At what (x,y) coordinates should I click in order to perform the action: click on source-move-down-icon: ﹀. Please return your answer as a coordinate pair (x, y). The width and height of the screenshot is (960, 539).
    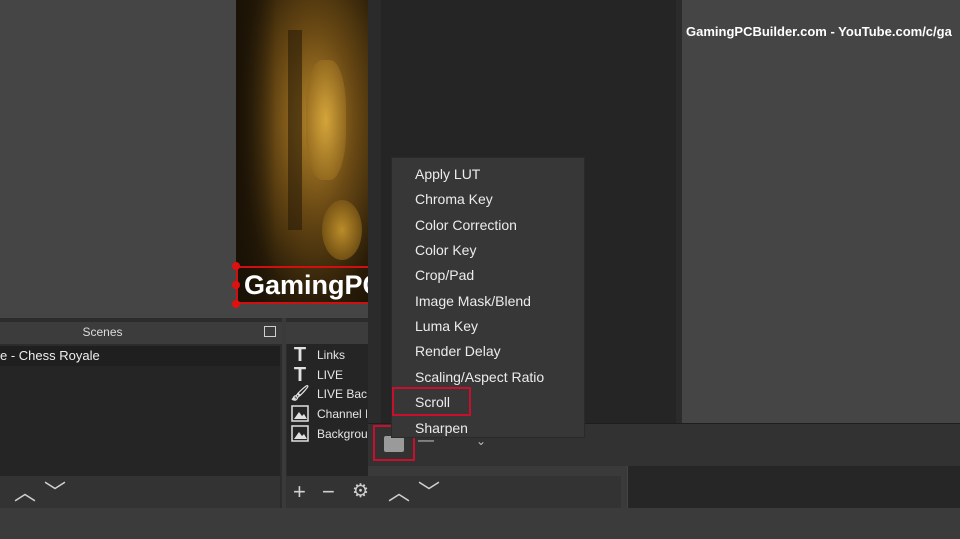
    Looking at the image, I should click on (429, 493).